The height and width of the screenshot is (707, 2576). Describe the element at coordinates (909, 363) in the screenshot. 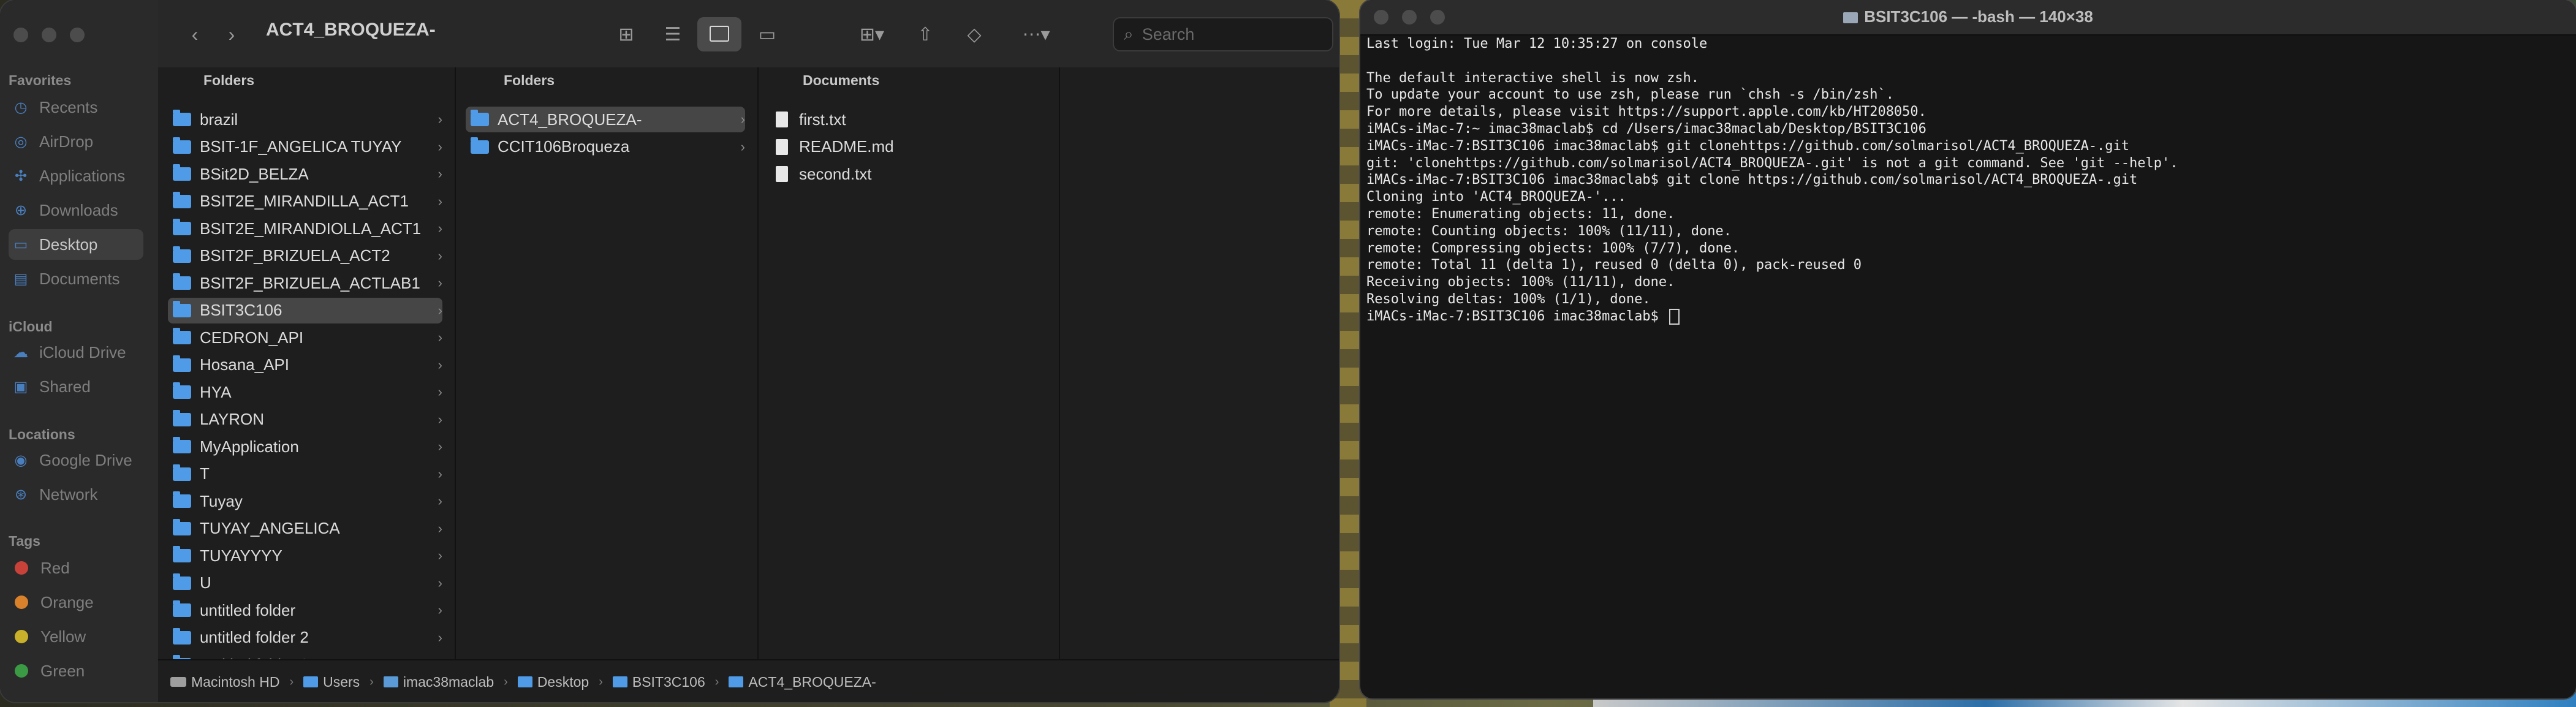

I see `documents-column: Documents first.txt README.md second.txt` at that location.